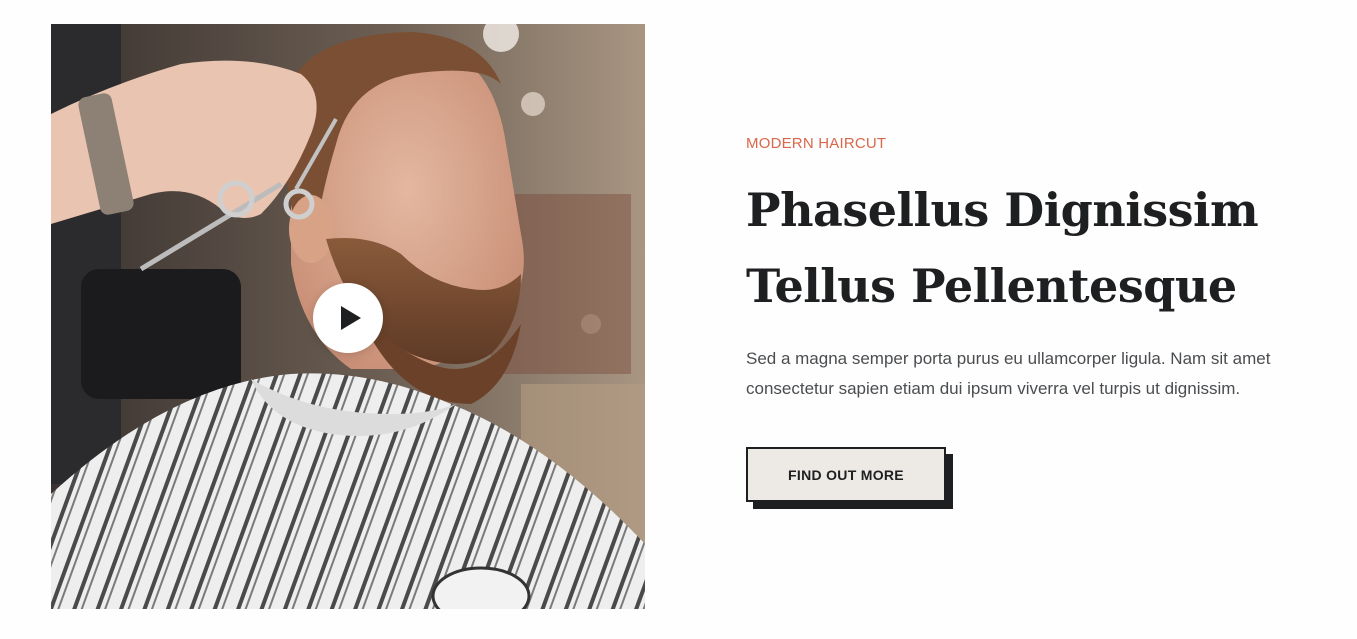 Image resolution: width=1357 pixels, height=639 pixels. What do you see at coordinates (816, 143) in the screenshot?
I see `eyebrow-label: MODERN HAIRCUT` at bounding box center [816, 143].